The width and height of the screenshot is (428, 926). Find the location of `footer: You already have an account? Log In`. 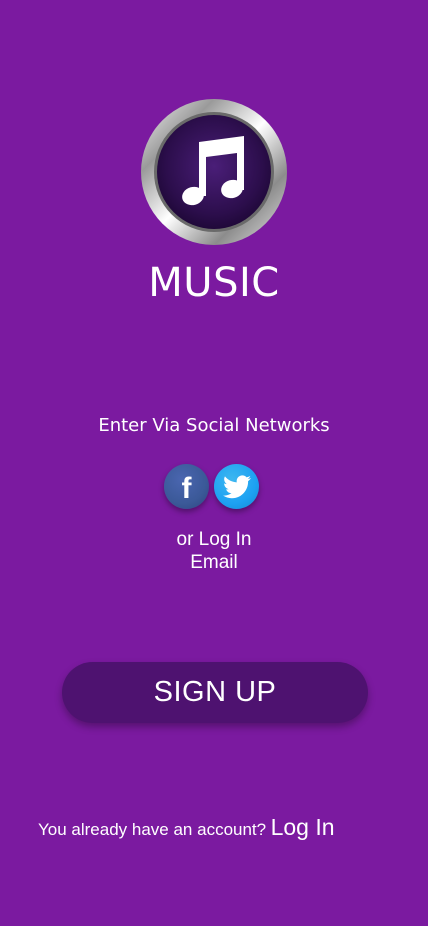

footer: You already have an account? Log In is located at coordinates (218, 827).